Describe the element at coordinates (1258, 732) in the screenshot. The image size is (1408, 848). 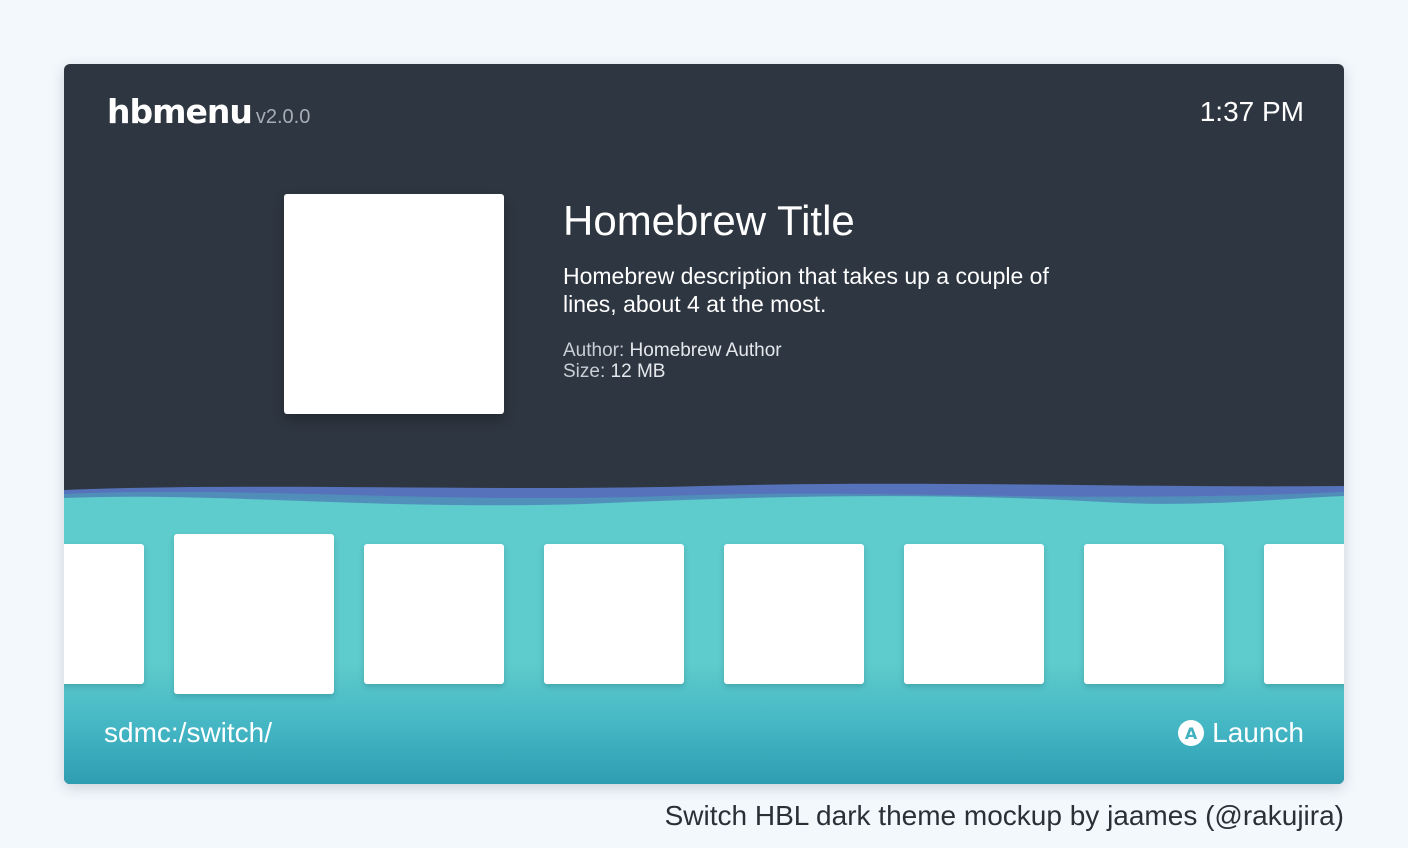
I see `launch-label: Launch` at that location.